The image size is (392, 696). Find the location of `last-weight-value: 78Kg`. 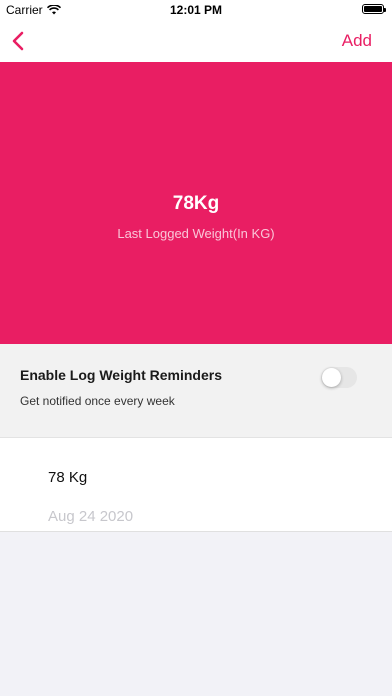

last-weight-value: 78Kg is located at coordinates (196, 203).